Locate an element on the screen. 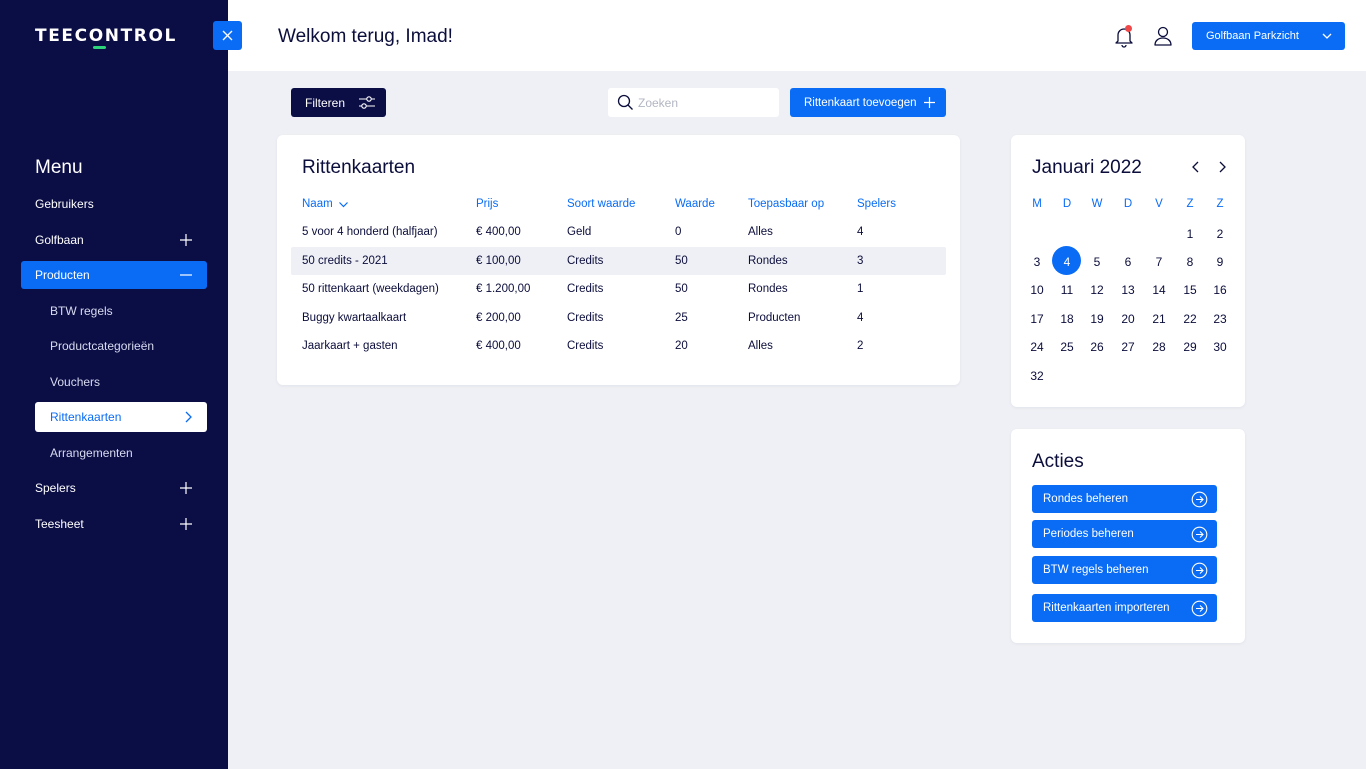  calendar-day: 16 is located at coordinates (1220, 290).